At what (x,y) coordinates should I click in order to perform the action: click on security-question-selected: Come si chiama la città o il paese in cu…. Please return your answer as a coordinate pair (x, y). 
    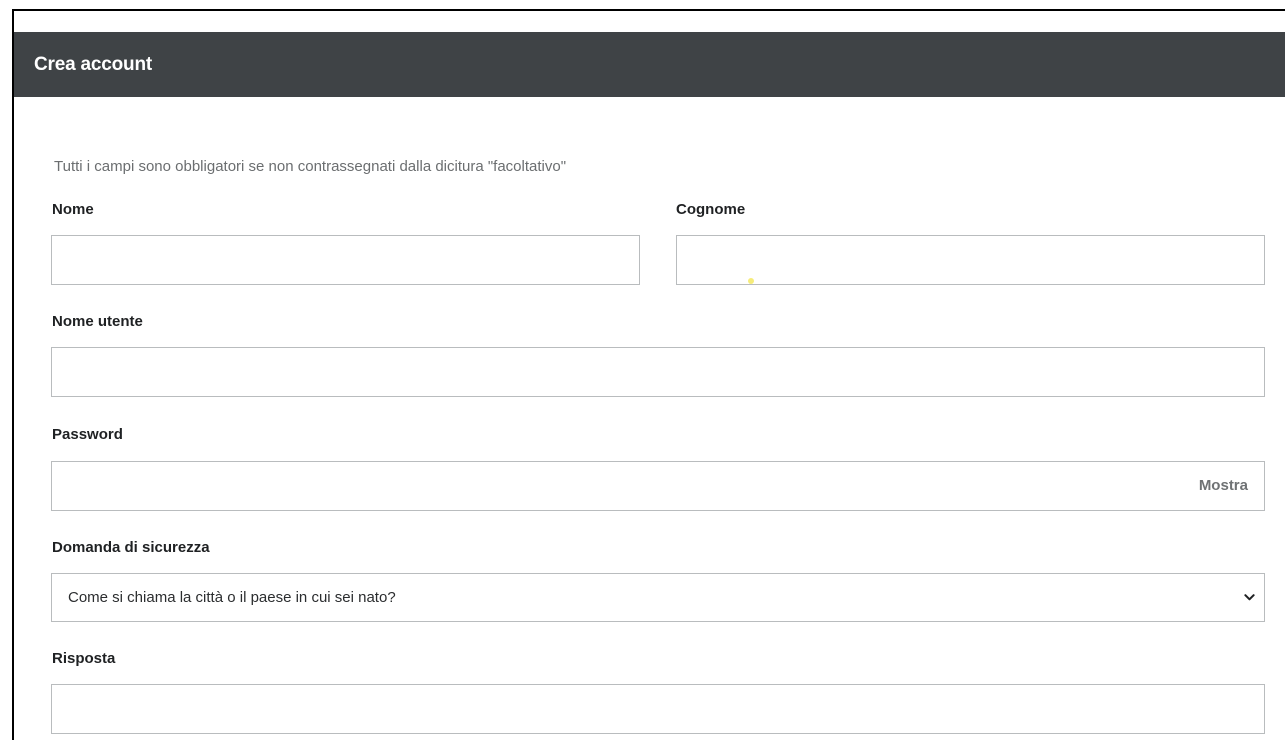
    Looking at the image, I should click on (232, 597).